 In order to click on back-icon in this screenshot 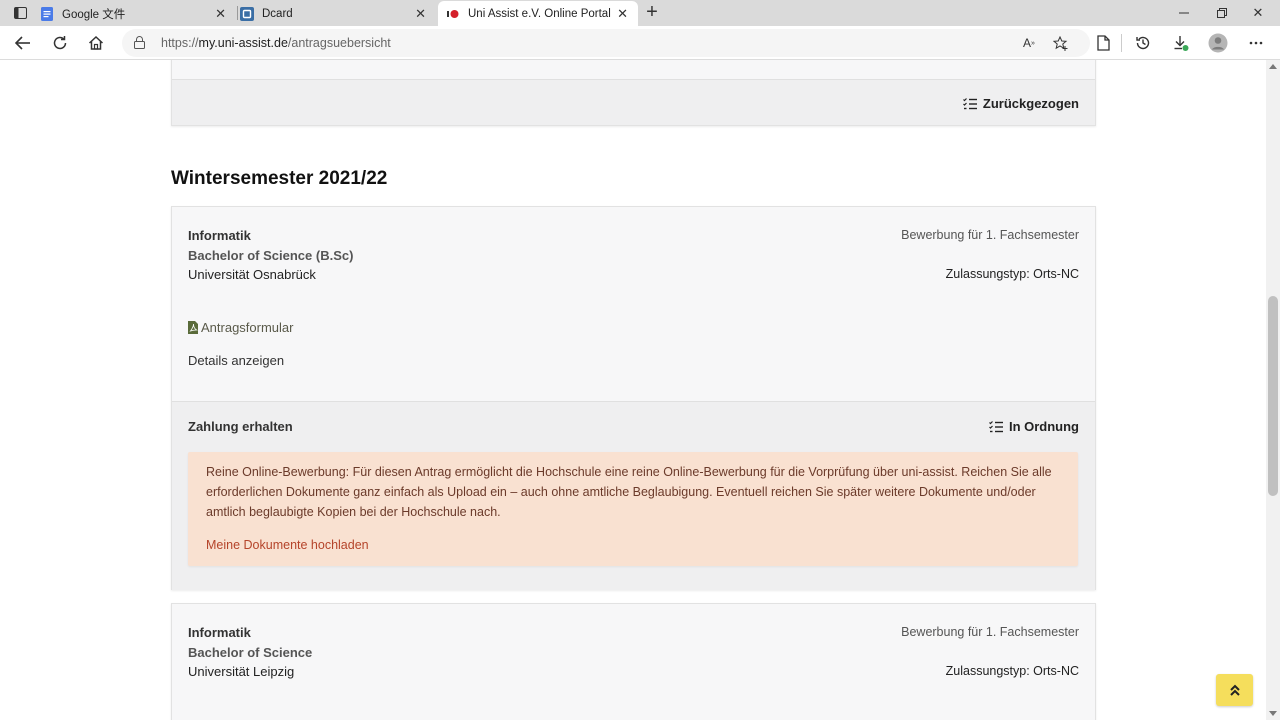, I will do `click(23, 43)`.